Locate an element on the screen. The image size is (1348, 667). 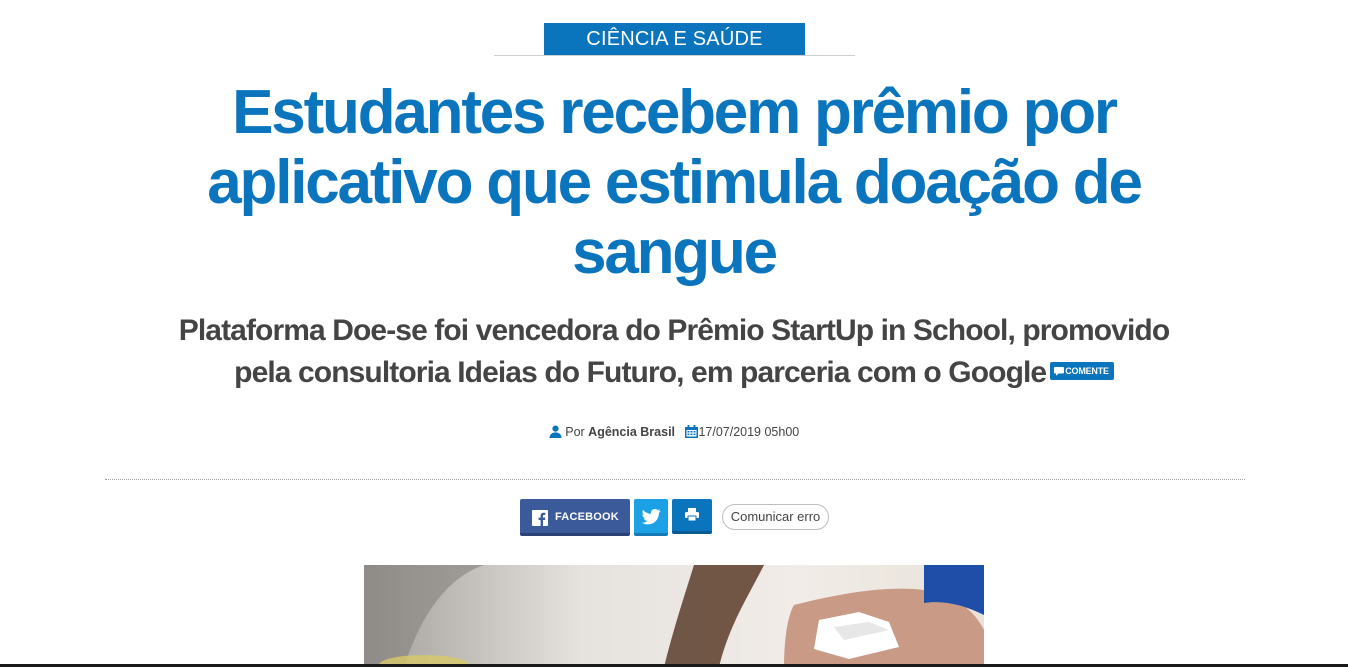
section-divider is located at coordinates (675, 479).